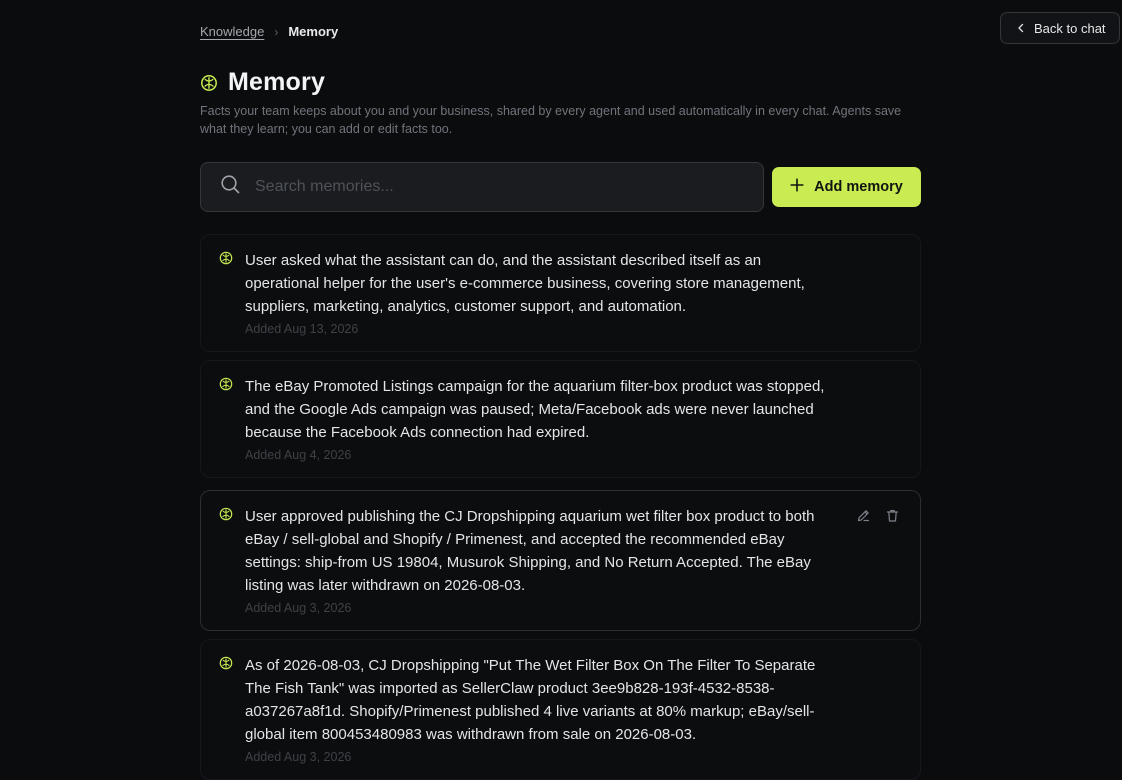  Describe the element at coordinates (232, 31) in the screenshot. I see `breadcrumb-knowledge-link: Knowledge` at that location.